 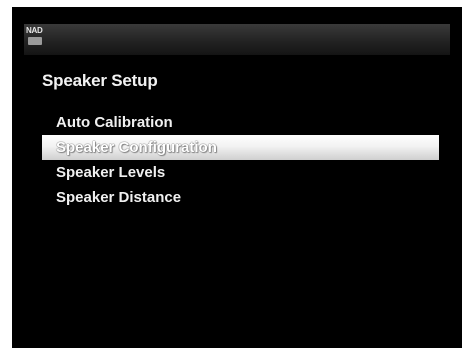 I want to click on menu-item-speaker-levels: Speaker Levels, so click(x=240, y=172).